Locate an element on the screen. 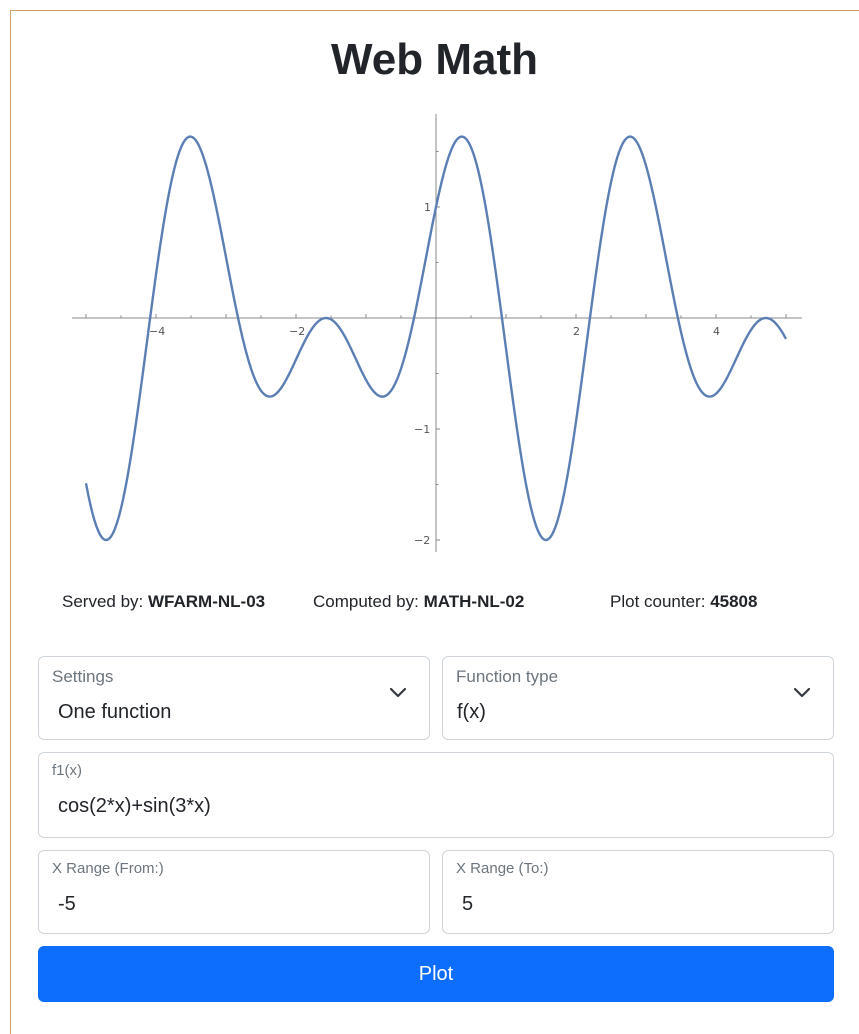 This screenshot has width=859, height=1034. f1-input: f1(x) cos(2*x)+sin(3*x) is located at coordinates (436, 795).